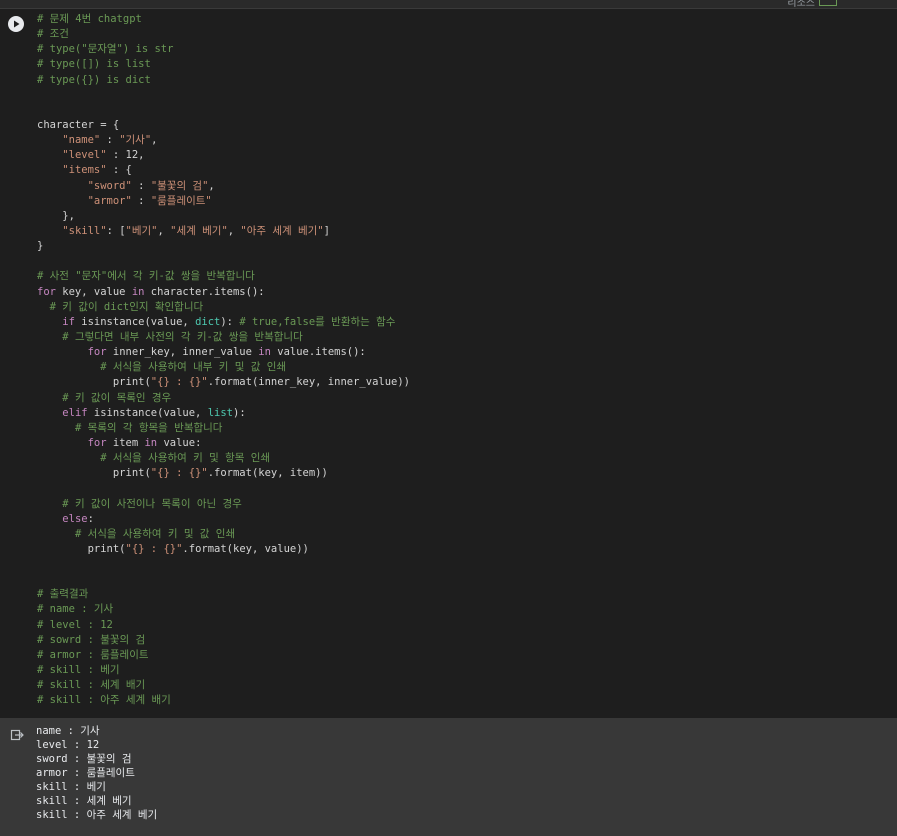 This screenshot has height=836, width=897. What do you see at coordinates (223, 246) in the screenshot?
I see `code-line: }` at bounding box center [223, 246].